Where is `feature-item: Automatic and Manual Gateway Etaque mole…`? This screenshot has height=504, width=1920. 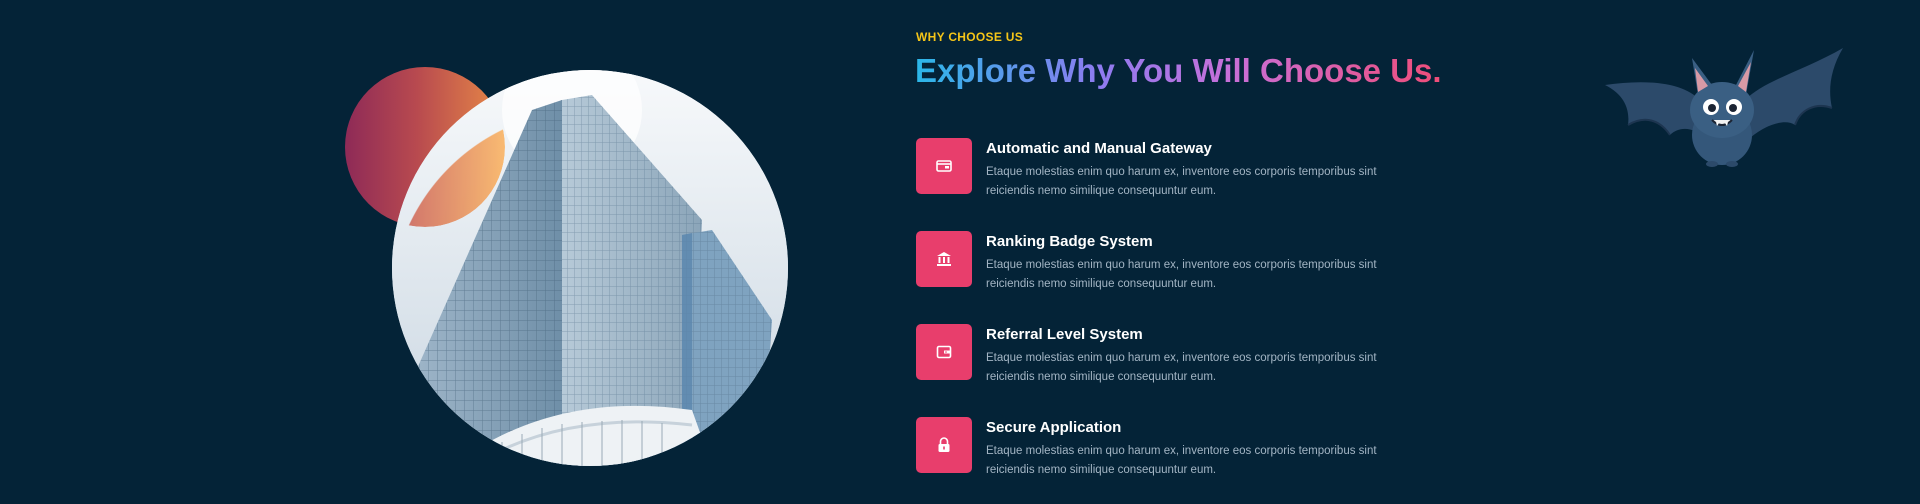
feature-item: Automatic and Manual Gateway Etaque mole… is located at coordinates (1176, 168).